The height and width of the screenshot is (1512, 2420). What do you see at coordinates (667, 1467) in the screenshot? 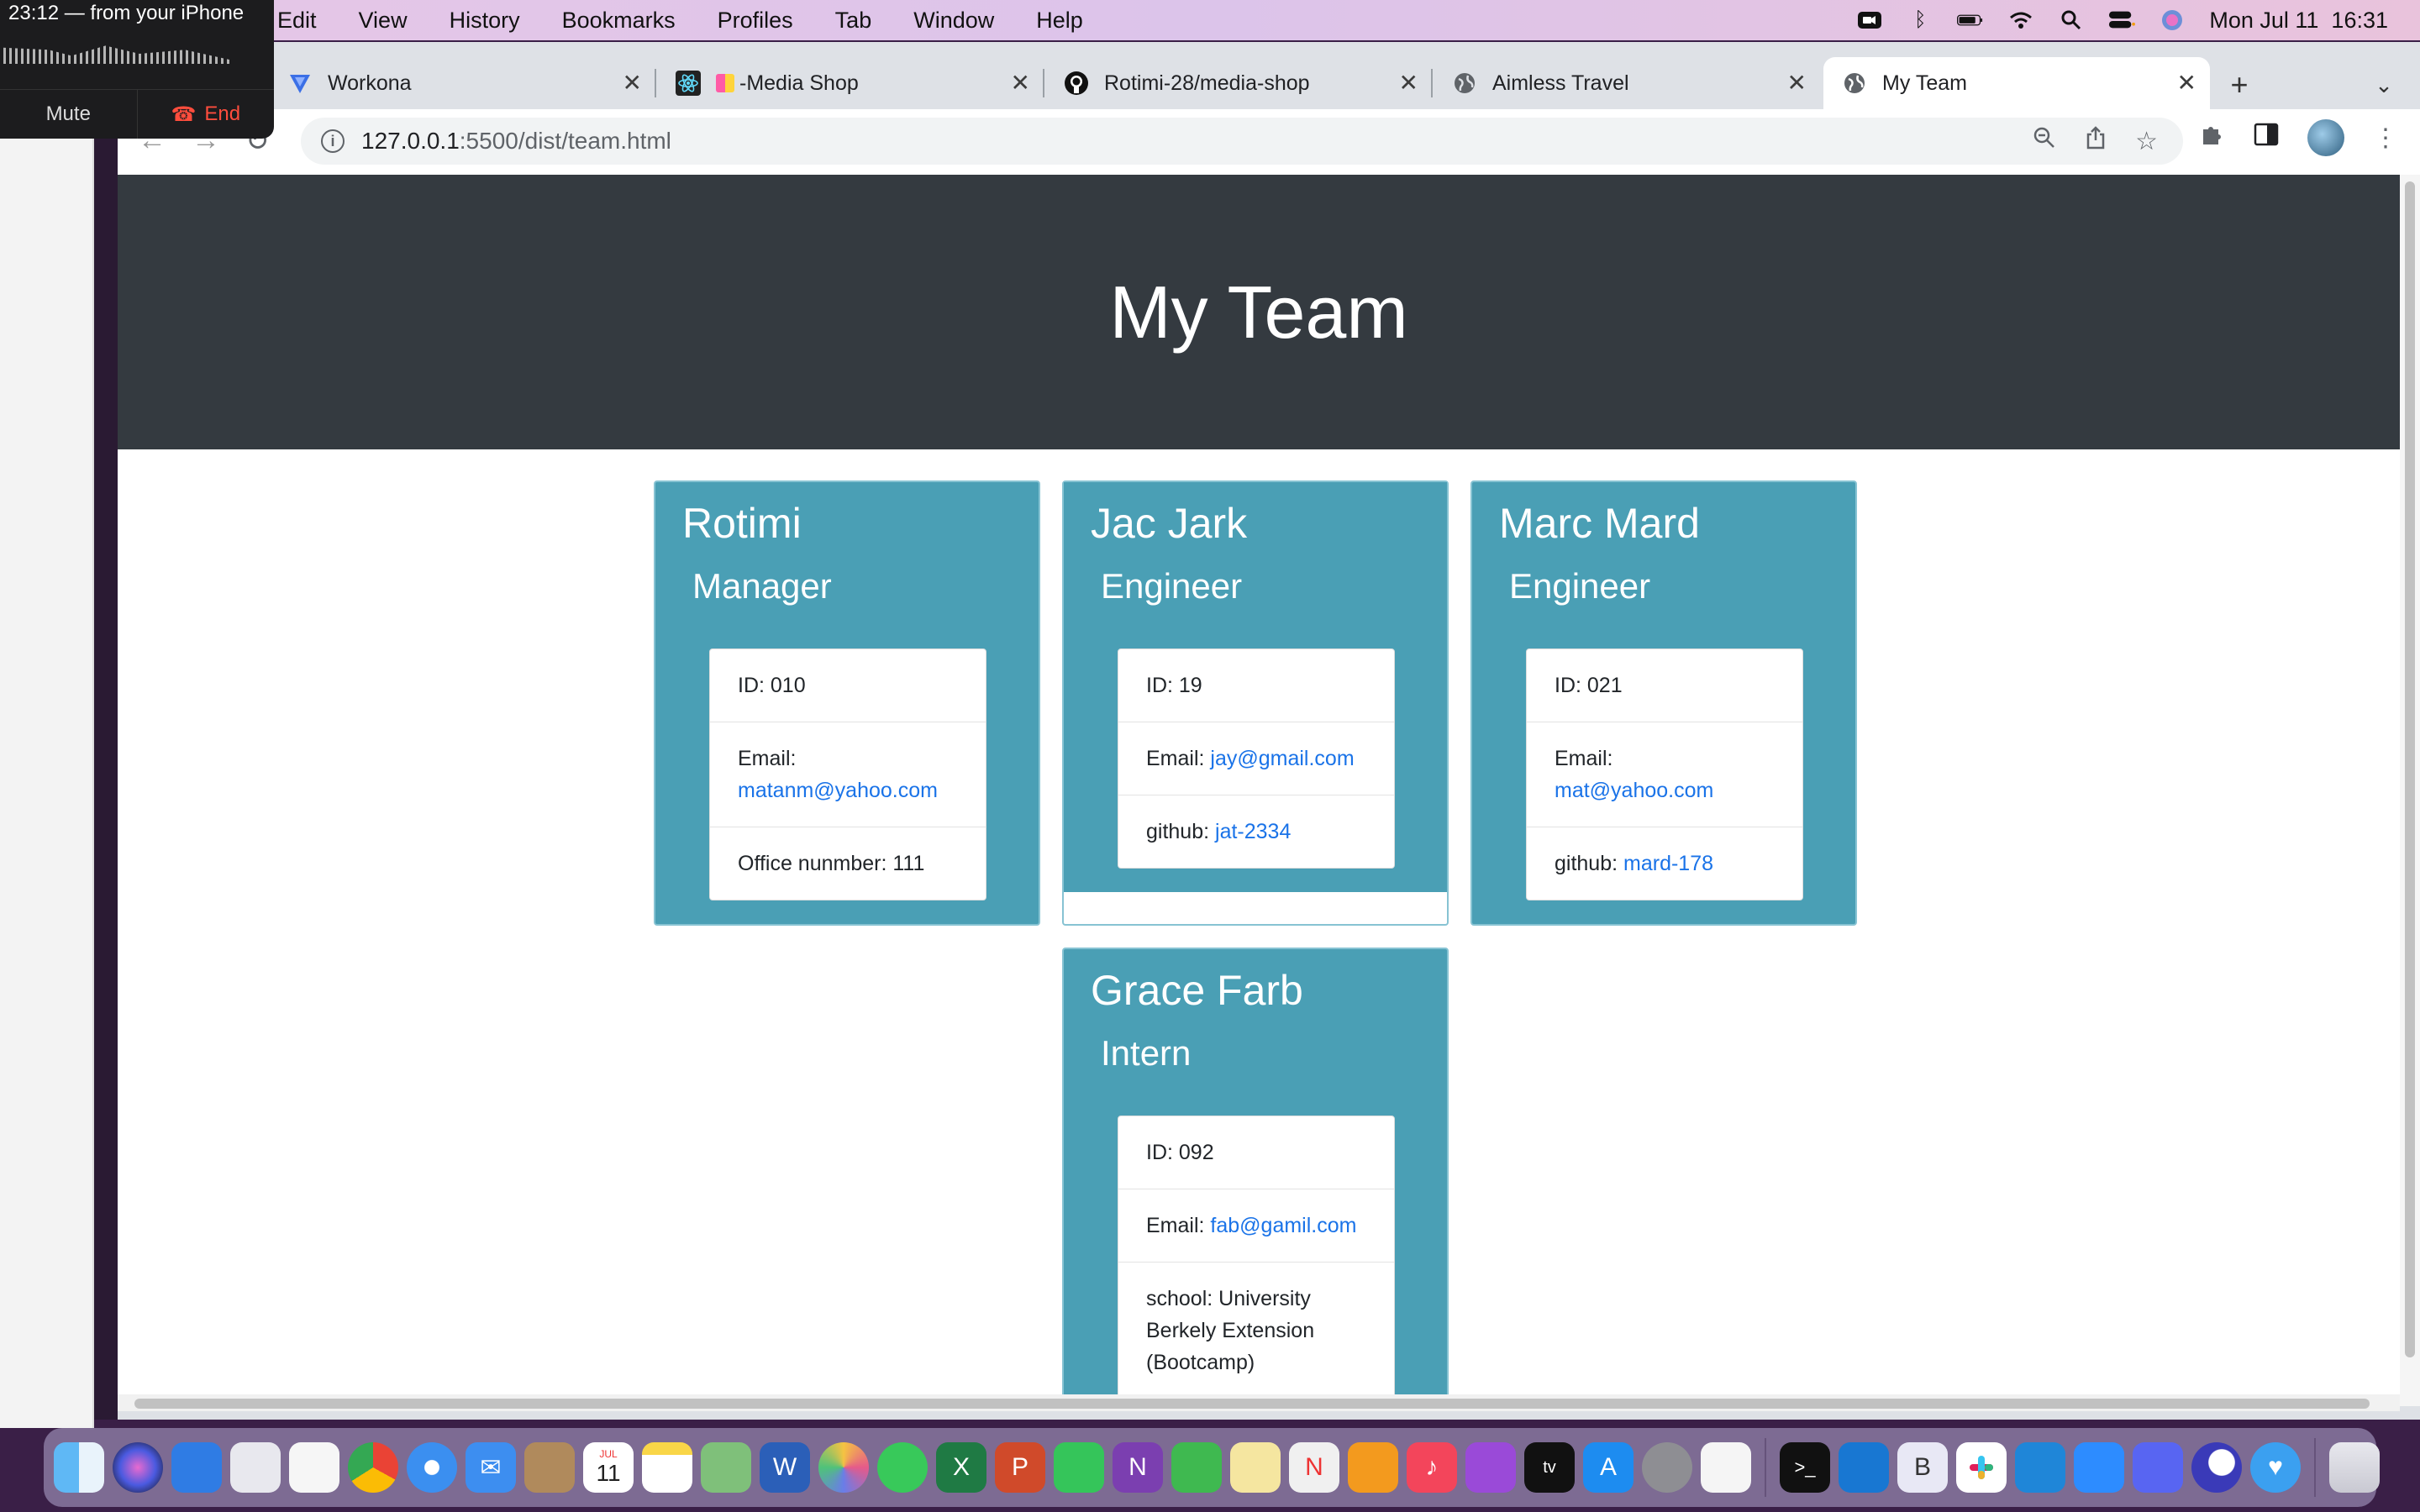
I see `notes-icon` at bounding box center [667, 1467].